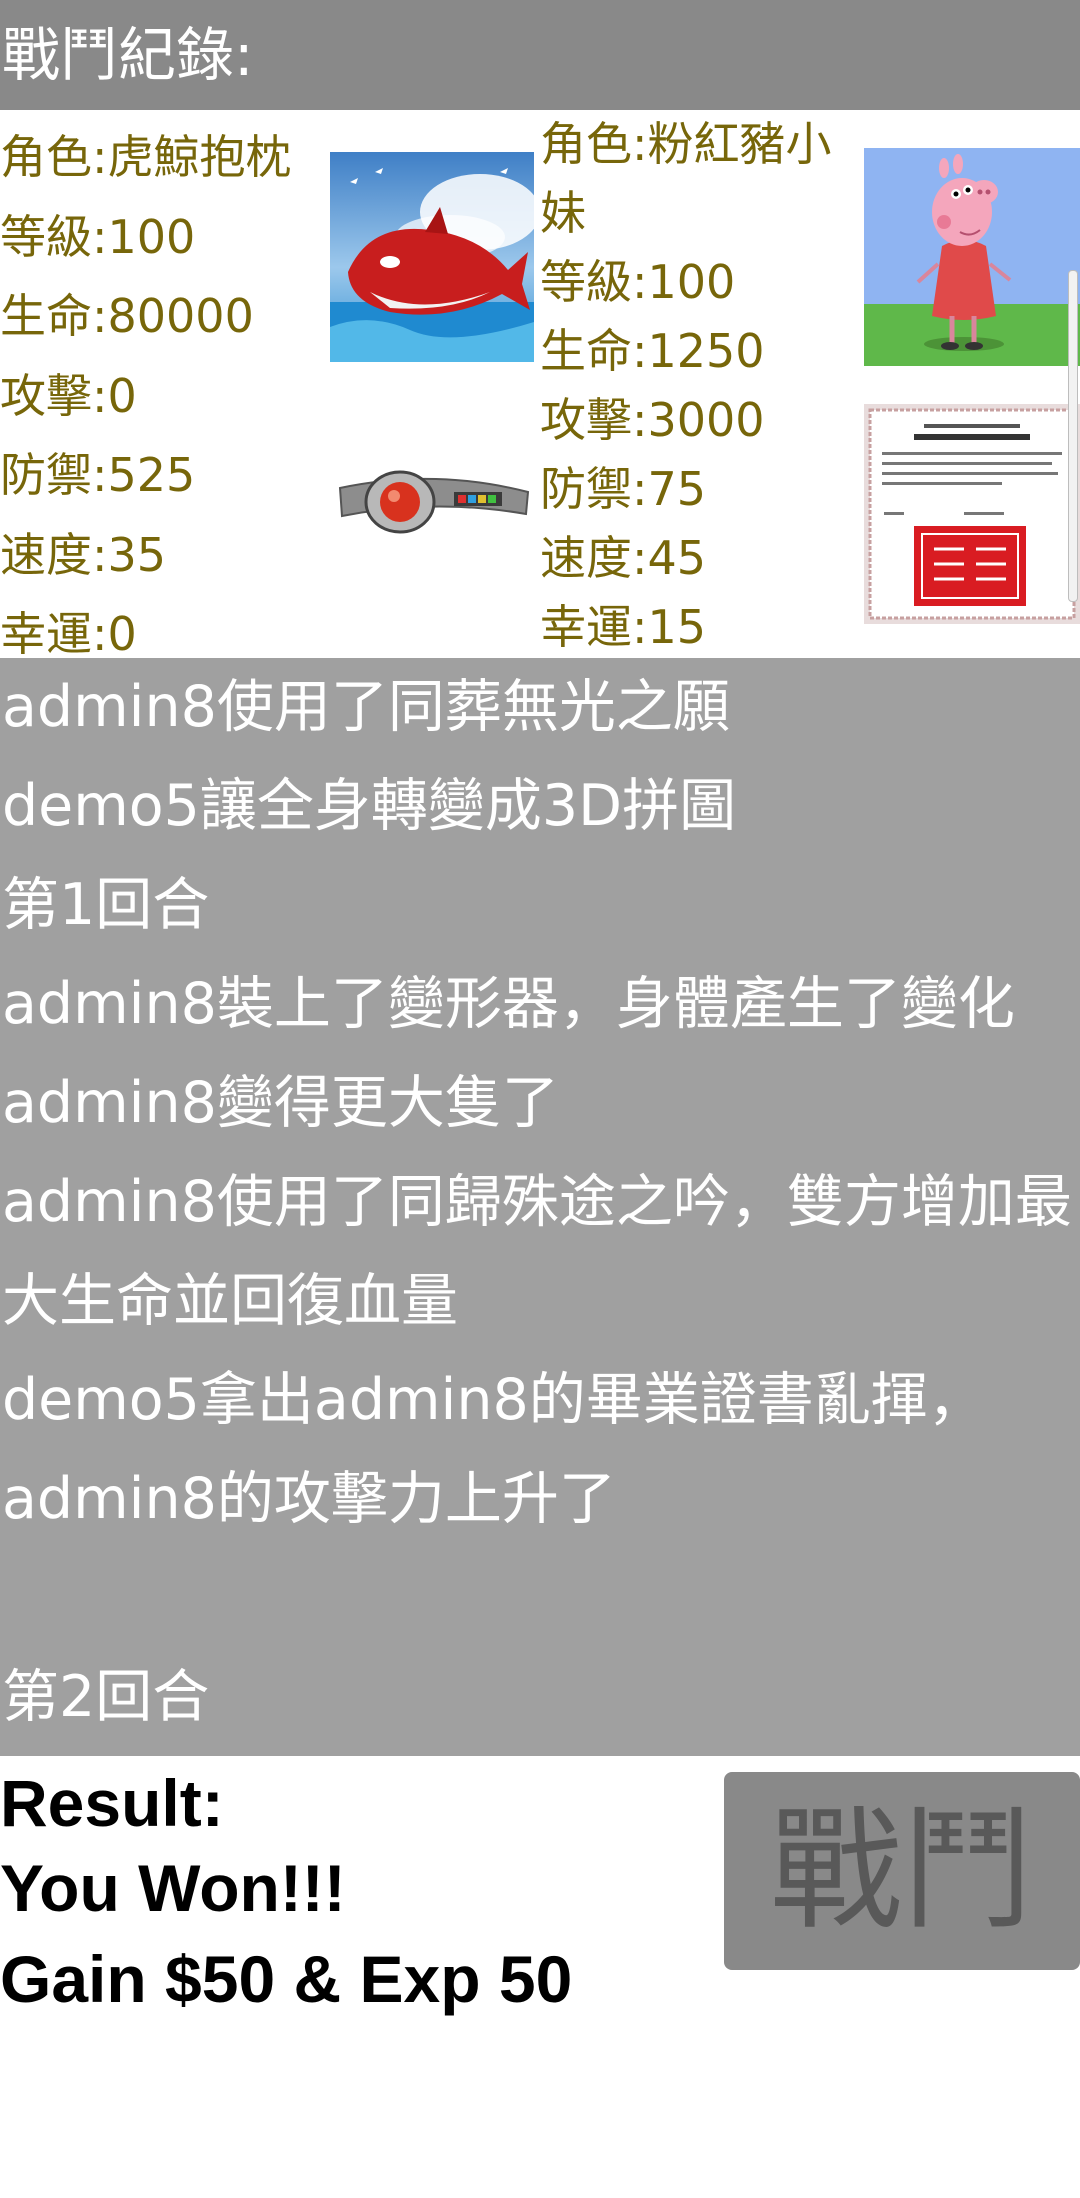 Image resolution: width=1080 pixels, height=2198 pixels. Describe the element at coordinates (280, 1103) in the screenshot. I see `log-line: admin8變得更大隻了` at that location.